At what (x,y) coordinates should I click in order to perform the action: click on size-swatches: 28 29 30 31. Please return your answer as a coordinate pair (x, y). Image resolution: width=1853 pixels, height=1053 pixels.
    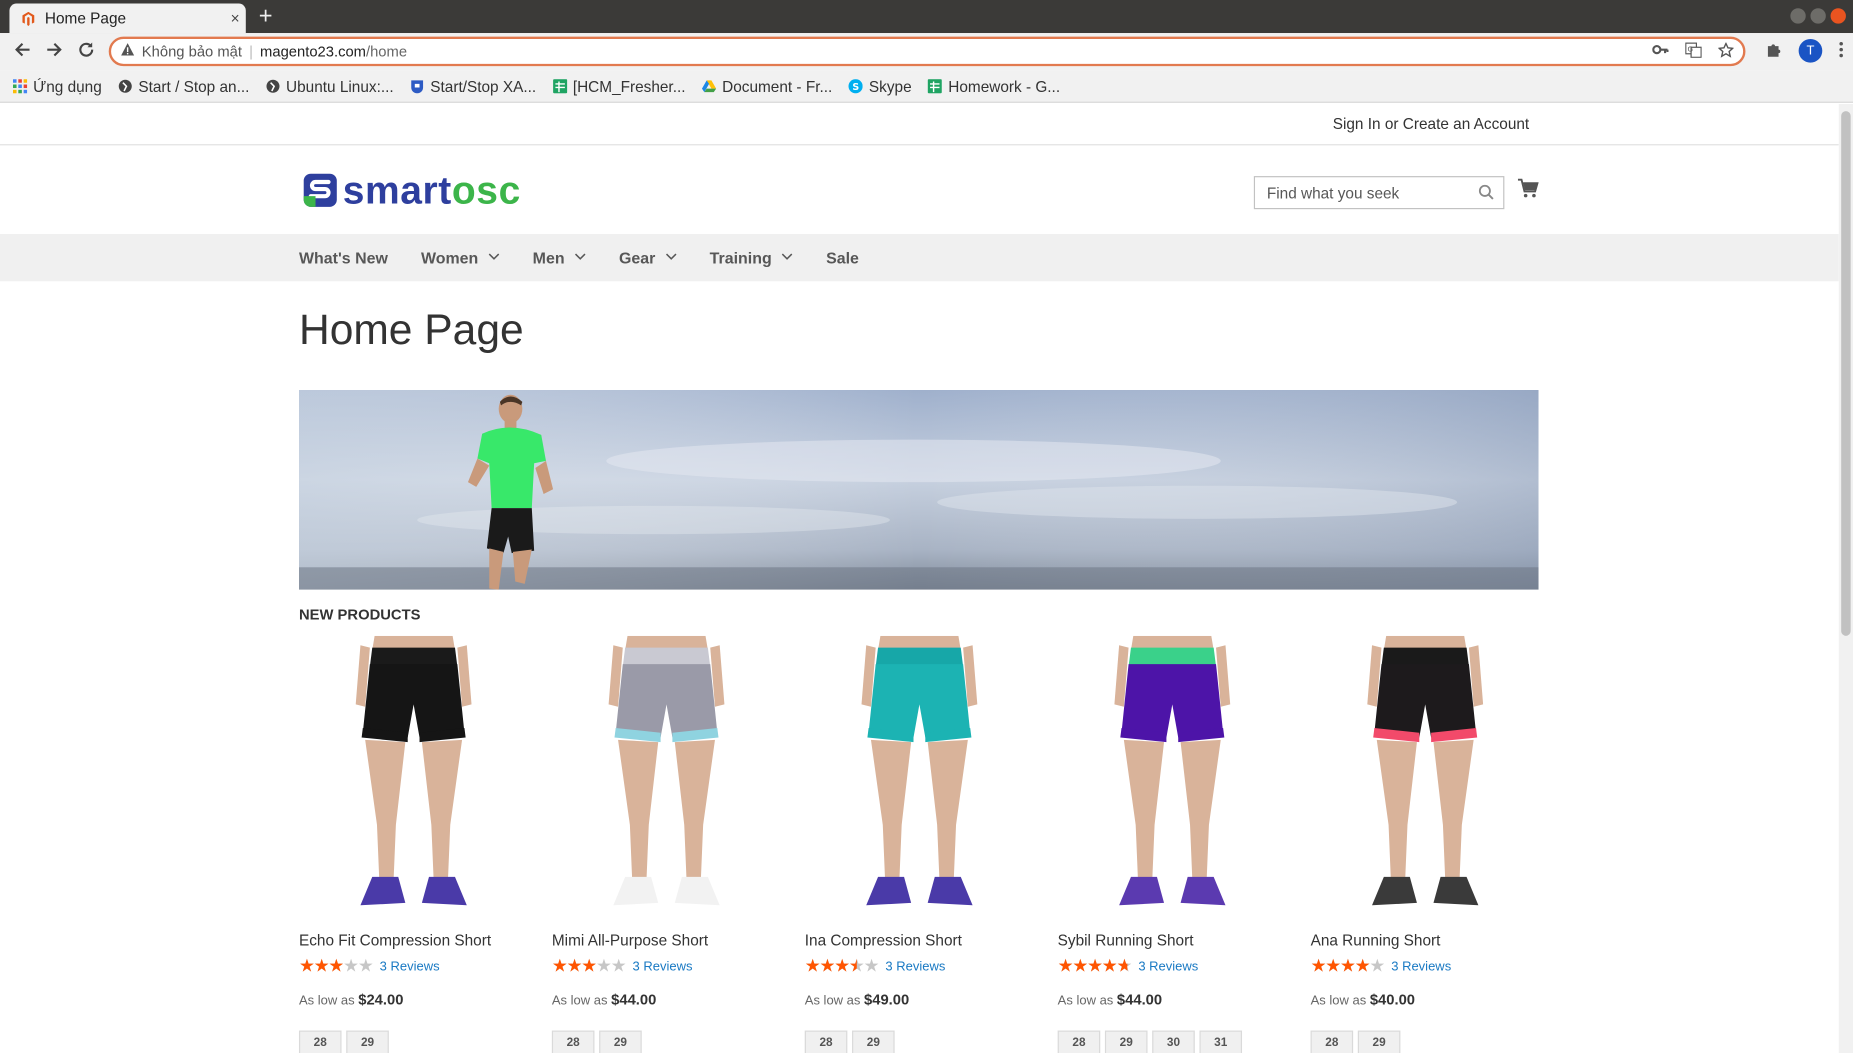
    Looking at the image, I should click on (1172, 1041).